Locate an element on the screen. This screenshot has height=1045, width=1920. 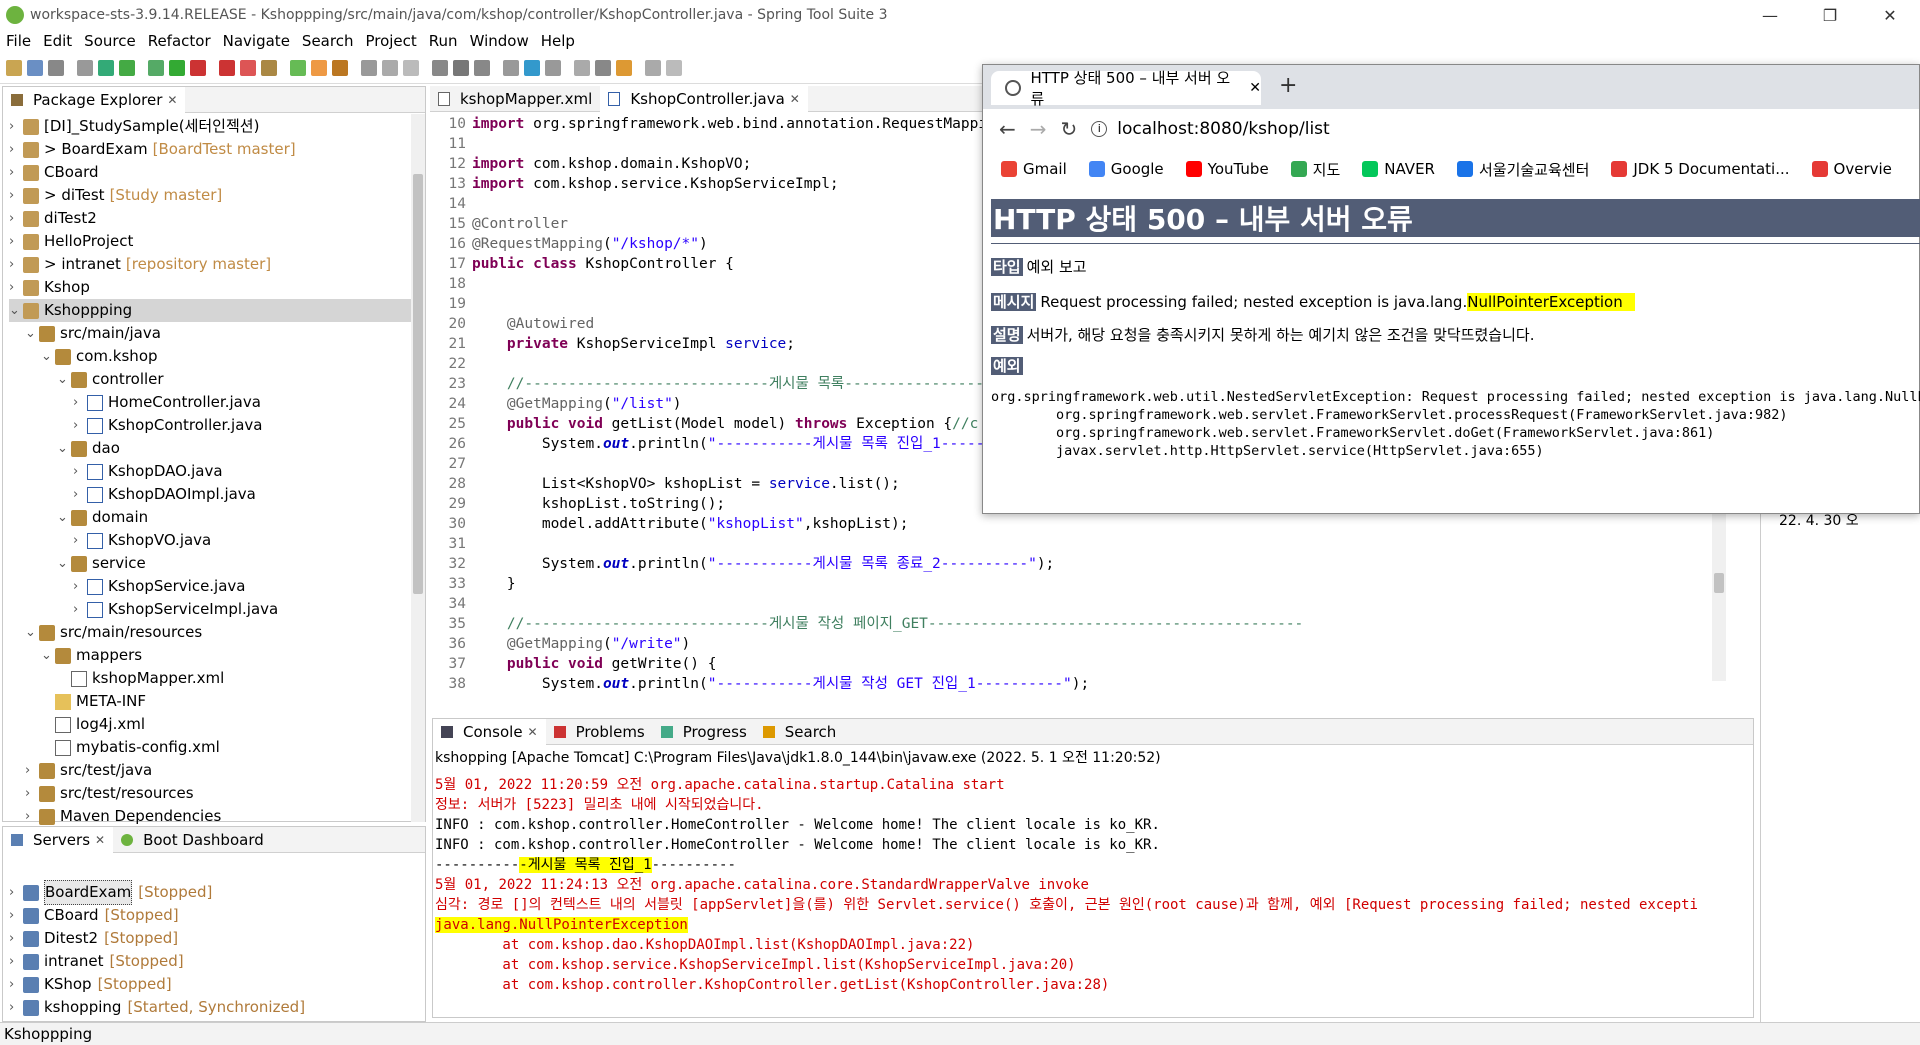
tree-item: › Maven Dependencies is located at coordinates (217, 816).